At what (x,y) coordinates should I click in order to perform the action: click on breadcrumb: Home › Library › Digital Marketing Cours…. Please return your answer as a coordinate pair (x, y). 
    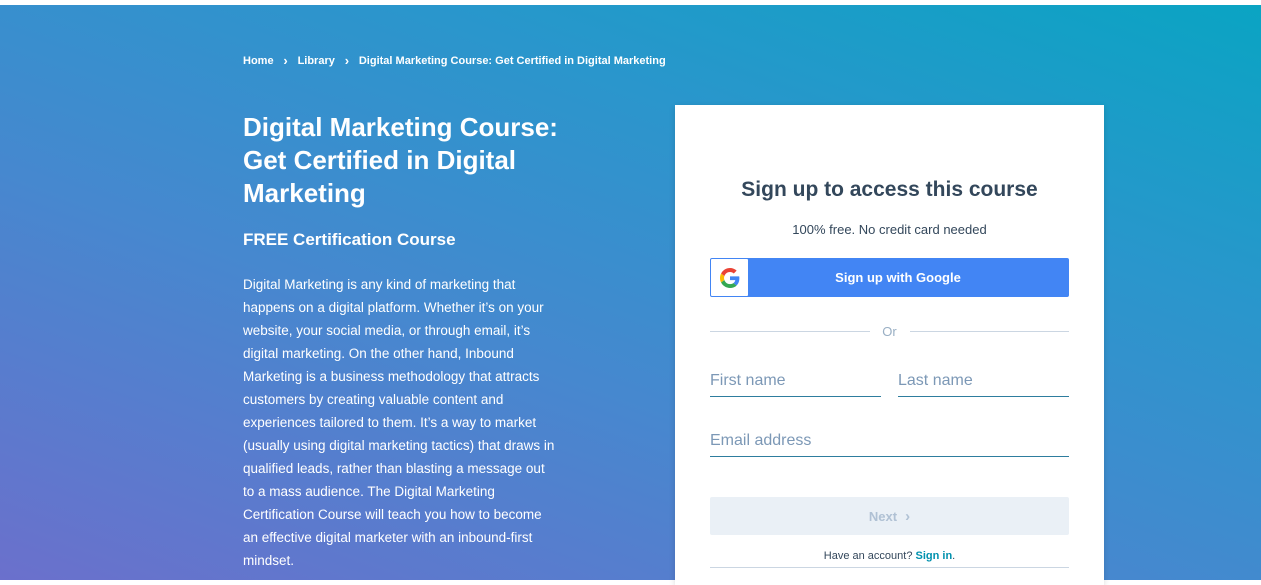
    Looking at the image, I should click on (454, 61).